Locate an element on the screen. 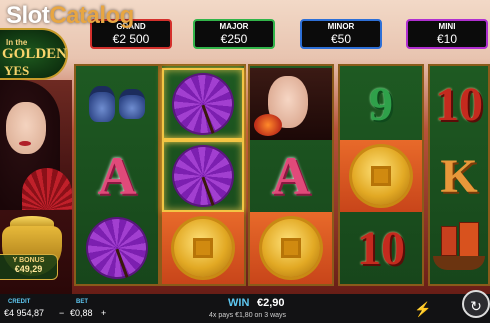  symbol-king: K is located at coordinates (459, 176).